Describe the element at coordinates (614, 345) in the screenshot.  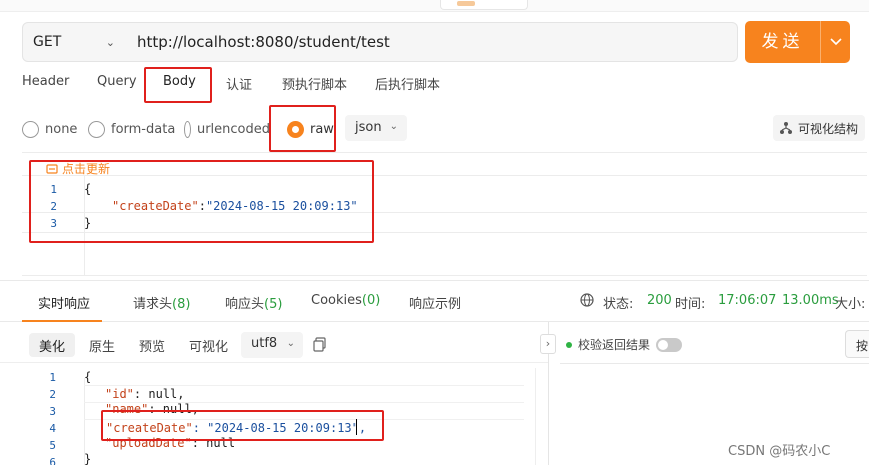
I see `verify-label: 校验返回结果` at that location.